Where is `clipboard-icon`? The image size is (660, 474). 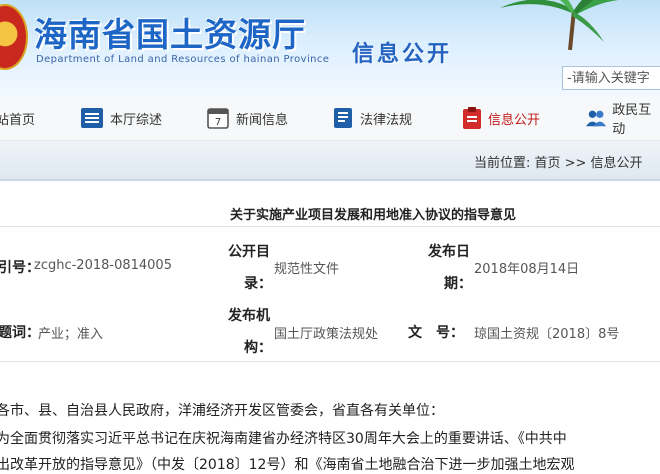
clipboard-icon is located at coordinates (472, 118).